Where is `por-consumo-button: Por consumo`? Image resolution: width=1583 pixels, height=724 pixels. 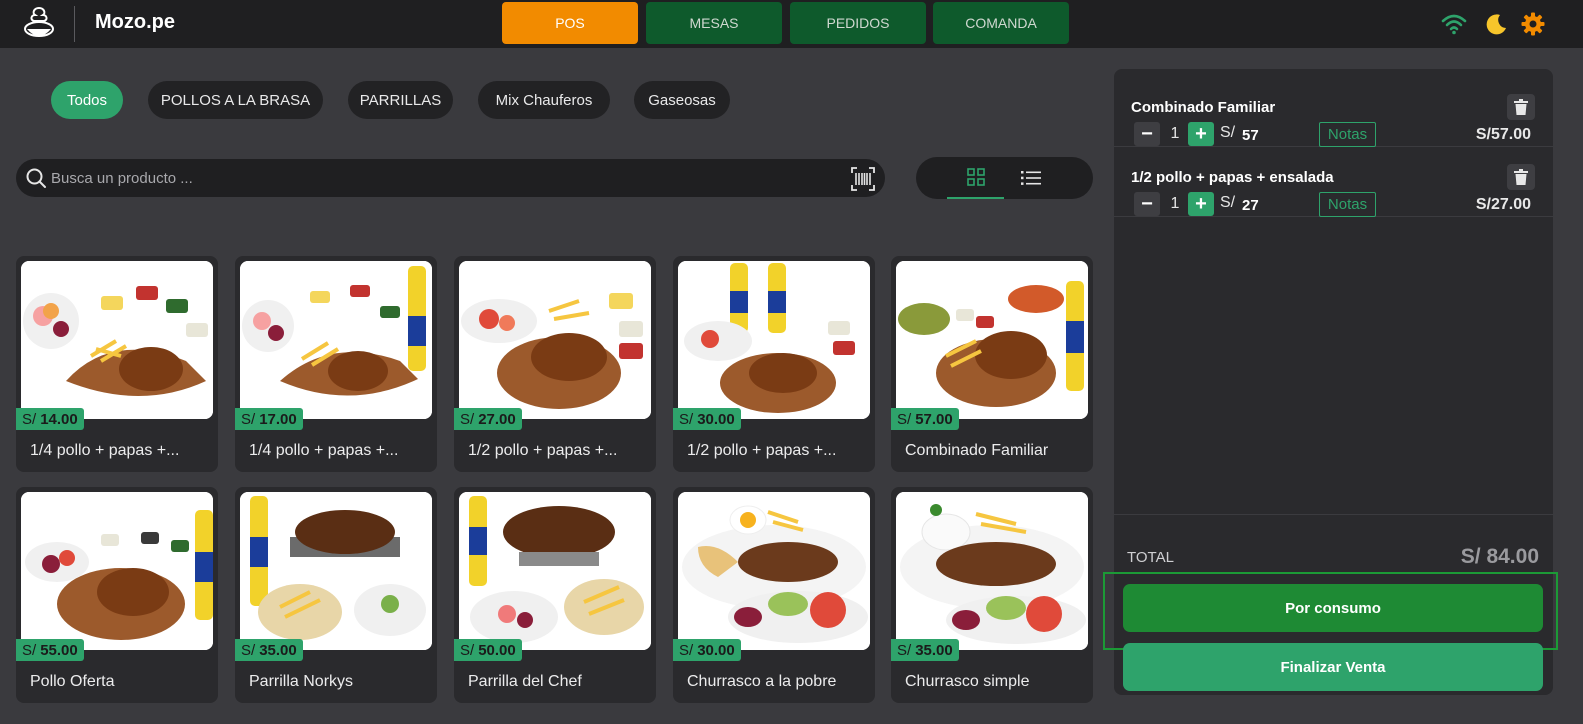 por-consumo-button: Por consumo is located at coordinates (1333, 608).